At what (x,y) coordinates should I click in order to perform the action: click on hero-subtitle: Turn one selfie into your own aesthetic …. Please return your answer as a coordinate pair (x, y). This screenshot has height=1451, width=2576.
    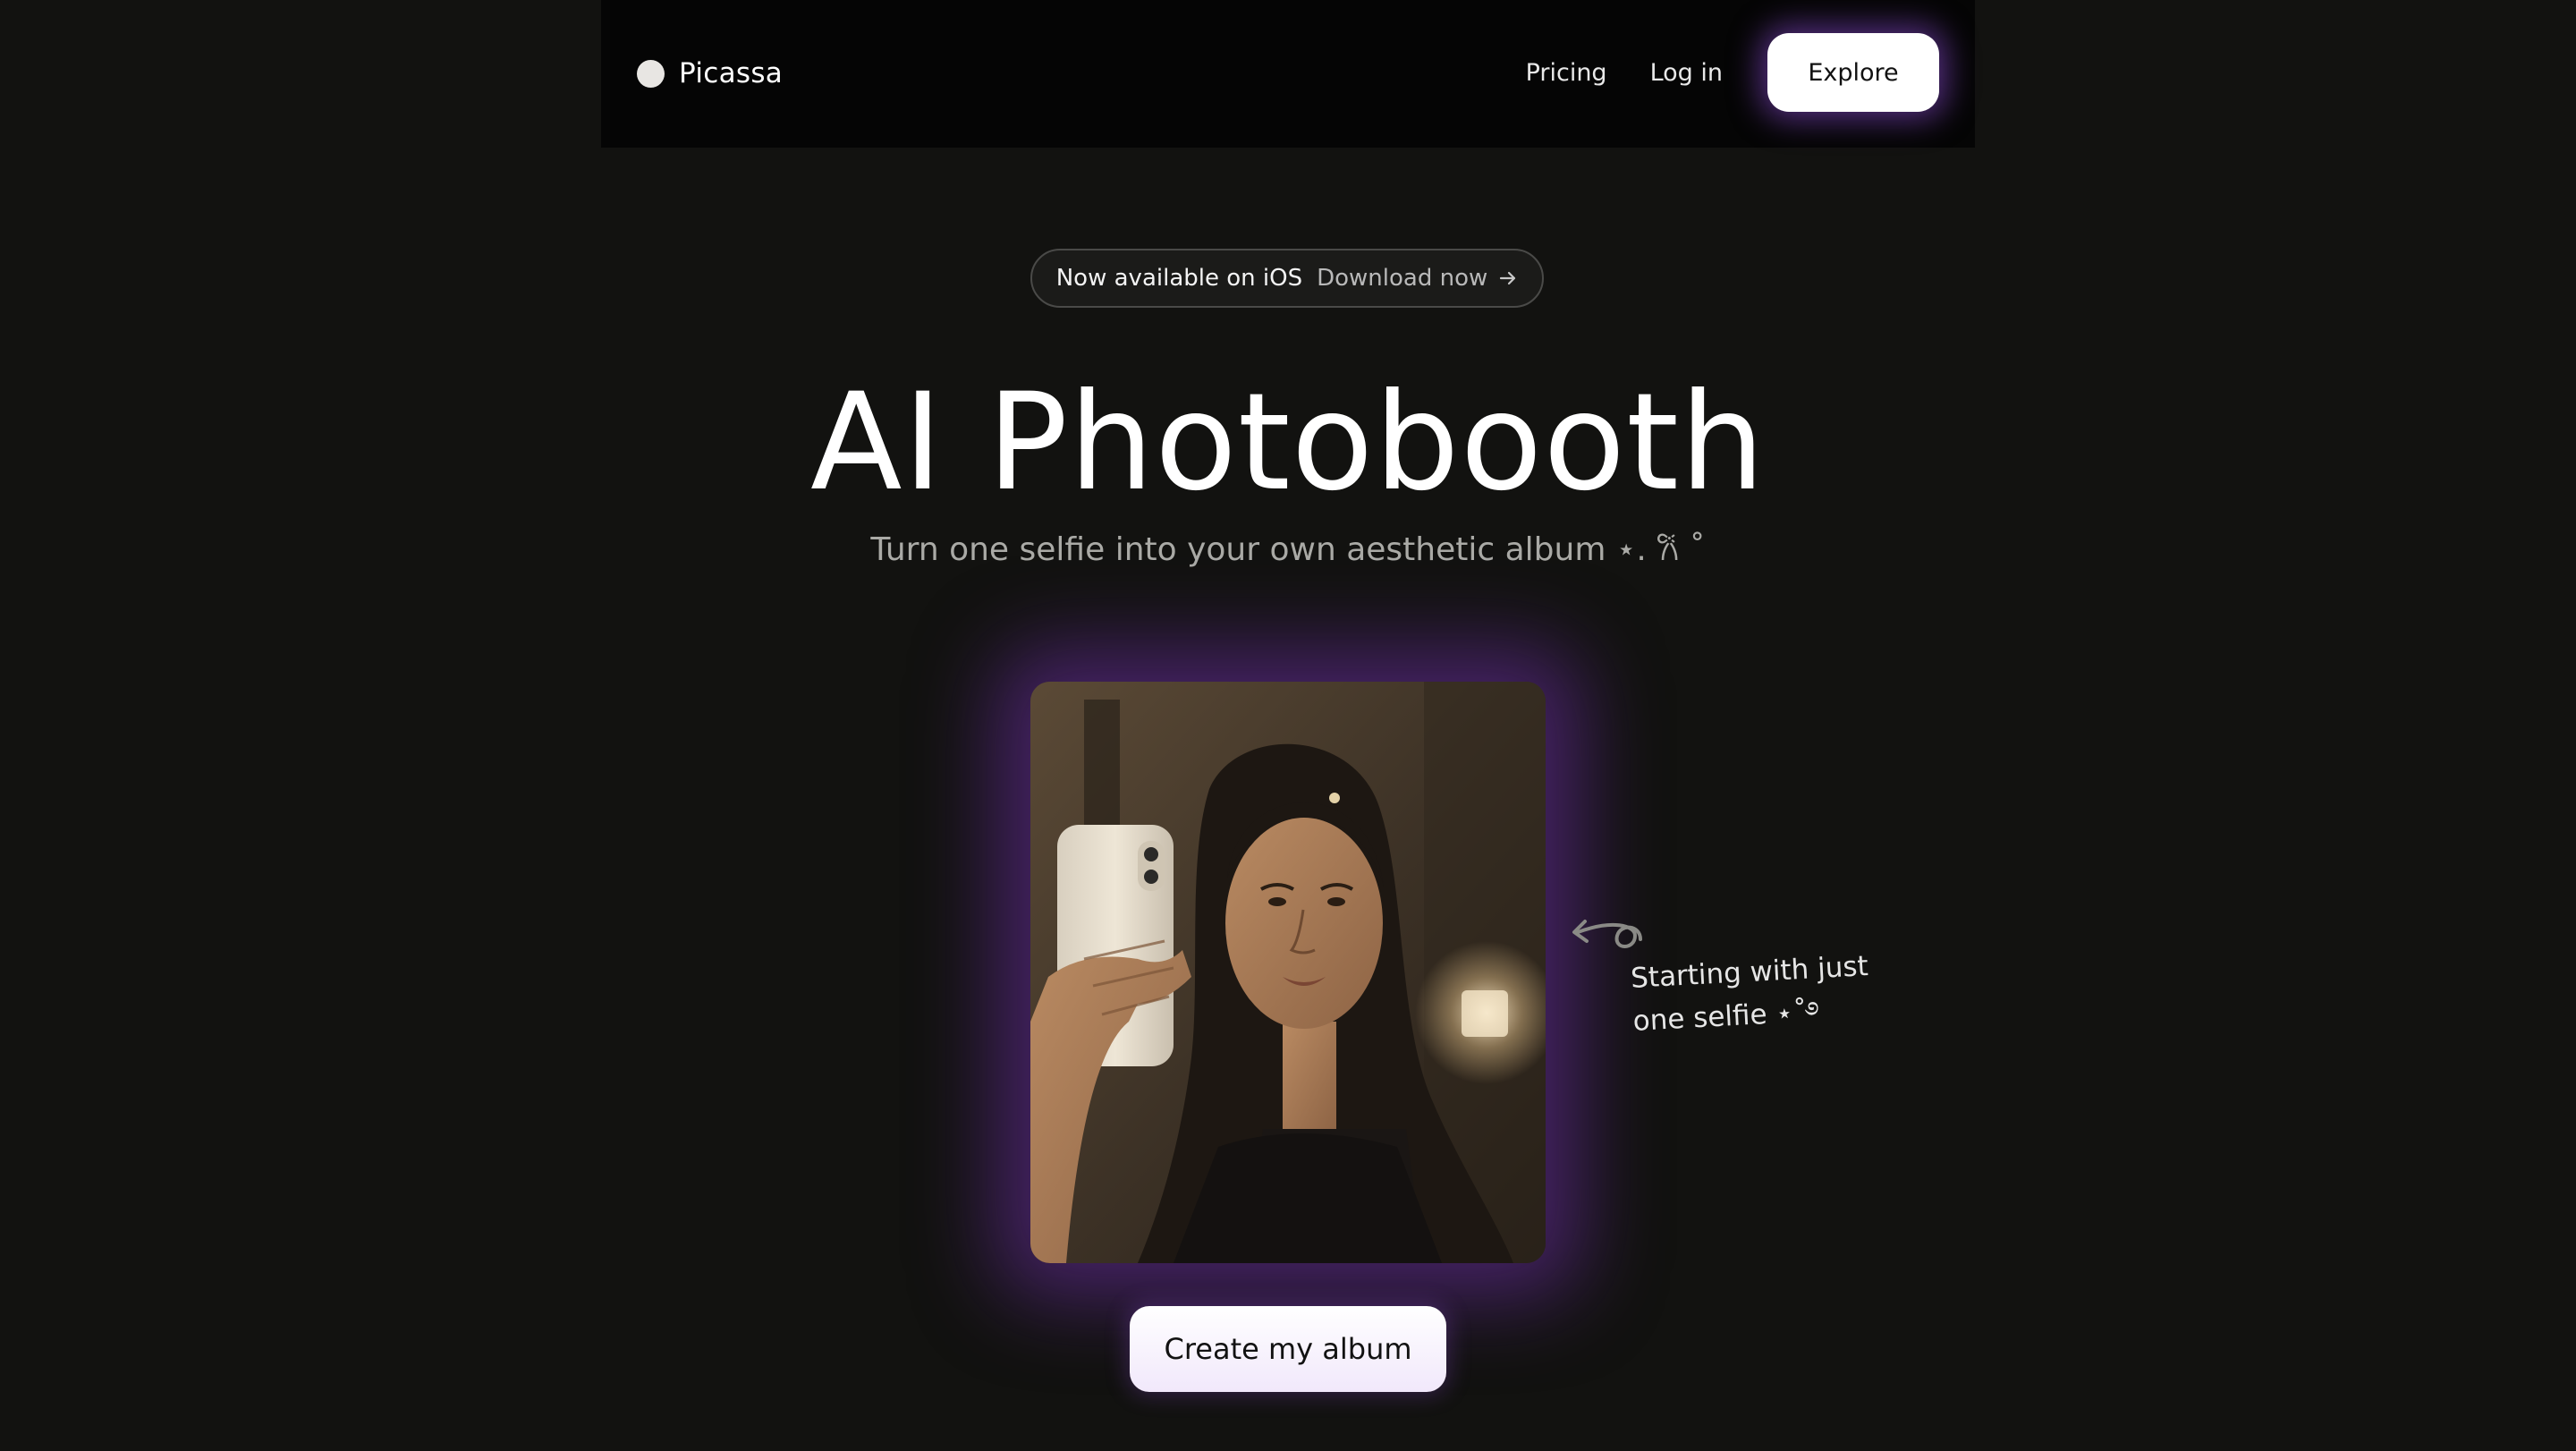
    Looking at the image, I should click on (1288, 549).